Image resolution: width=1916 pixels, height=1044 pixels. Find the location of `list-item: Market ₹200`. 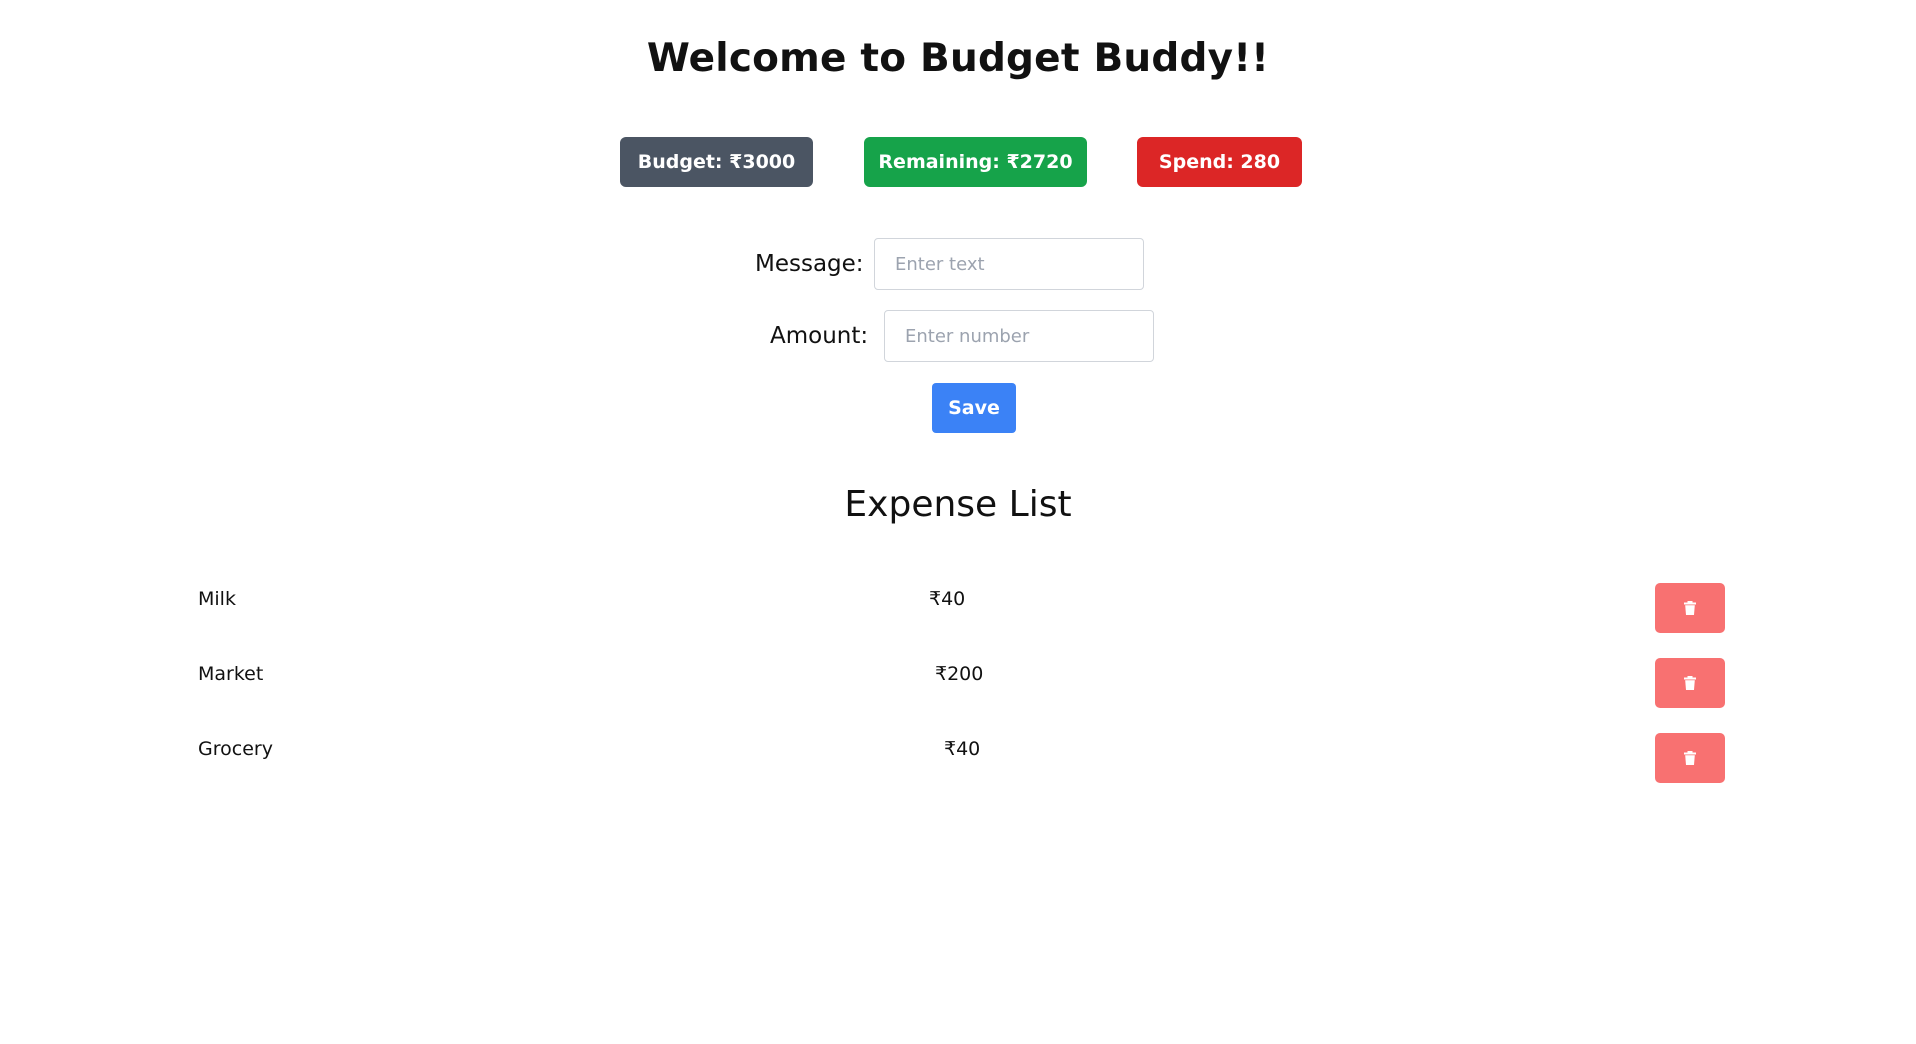

list-item: Market ₹200 is located at coordinates (958, 683).